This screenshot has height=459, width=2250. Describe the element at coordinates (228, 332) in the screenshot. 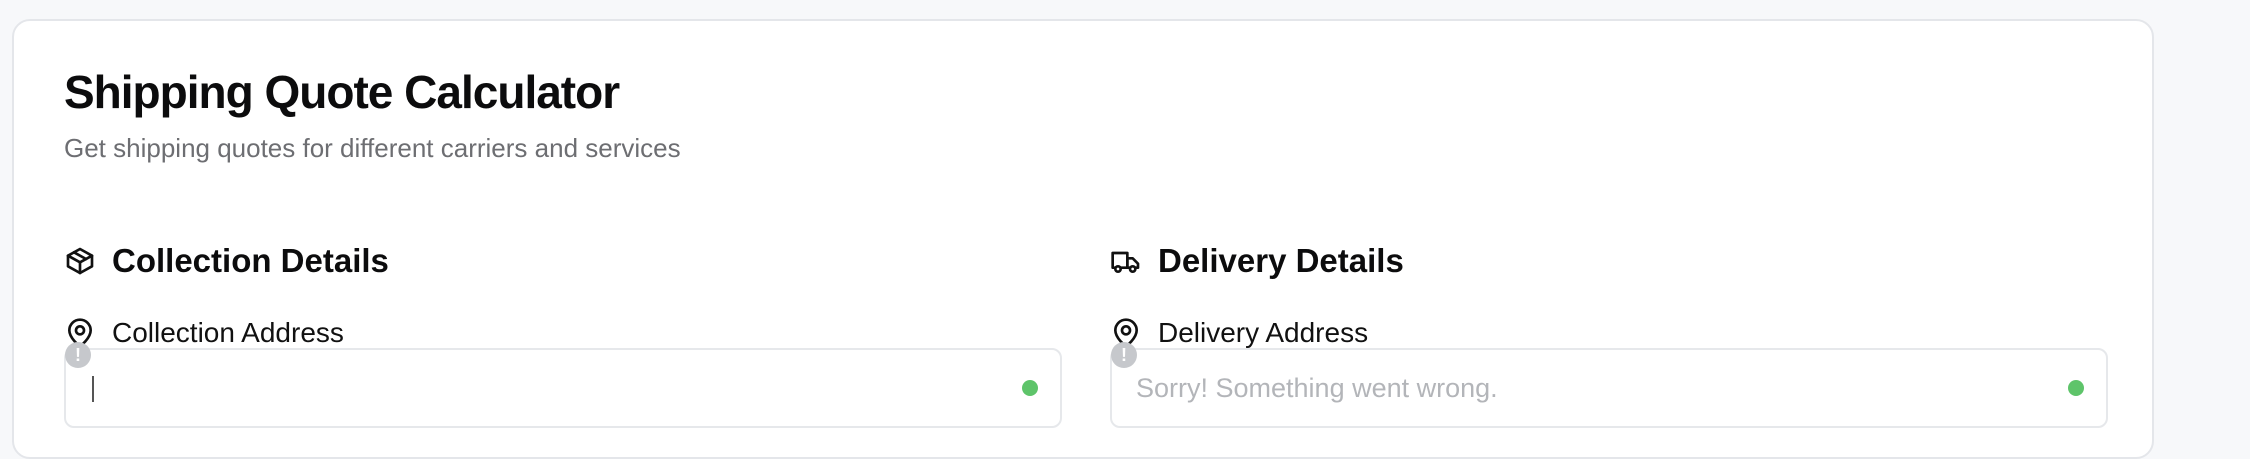

I see `collection-address-label: Collection Address` at that location.